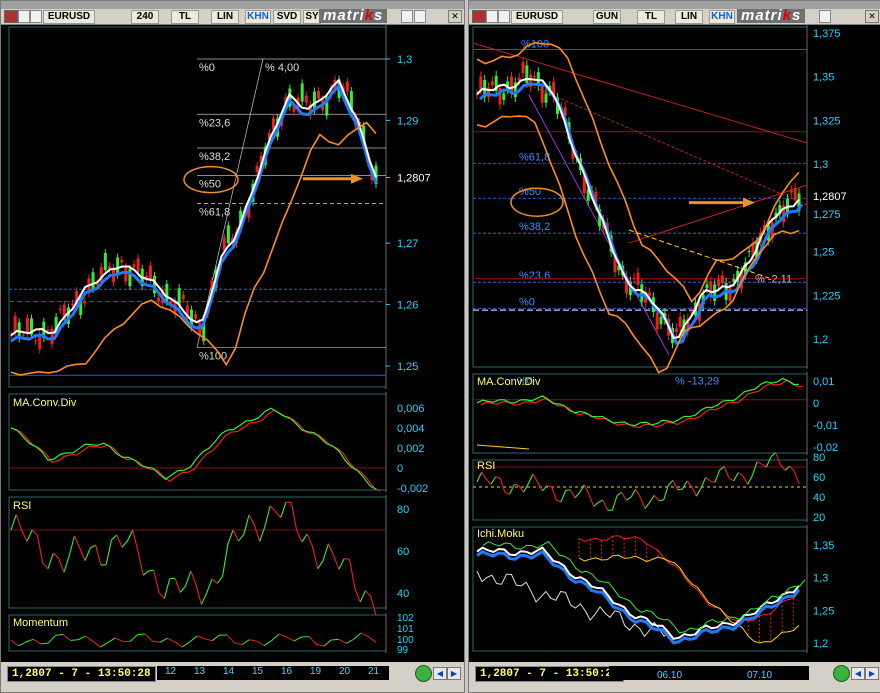 The image size is (880, 693). What do you see at coordinates (405, 618) in the screenshot?
I see `momentum-tick-label: 102` at bounding box center [405, 618].